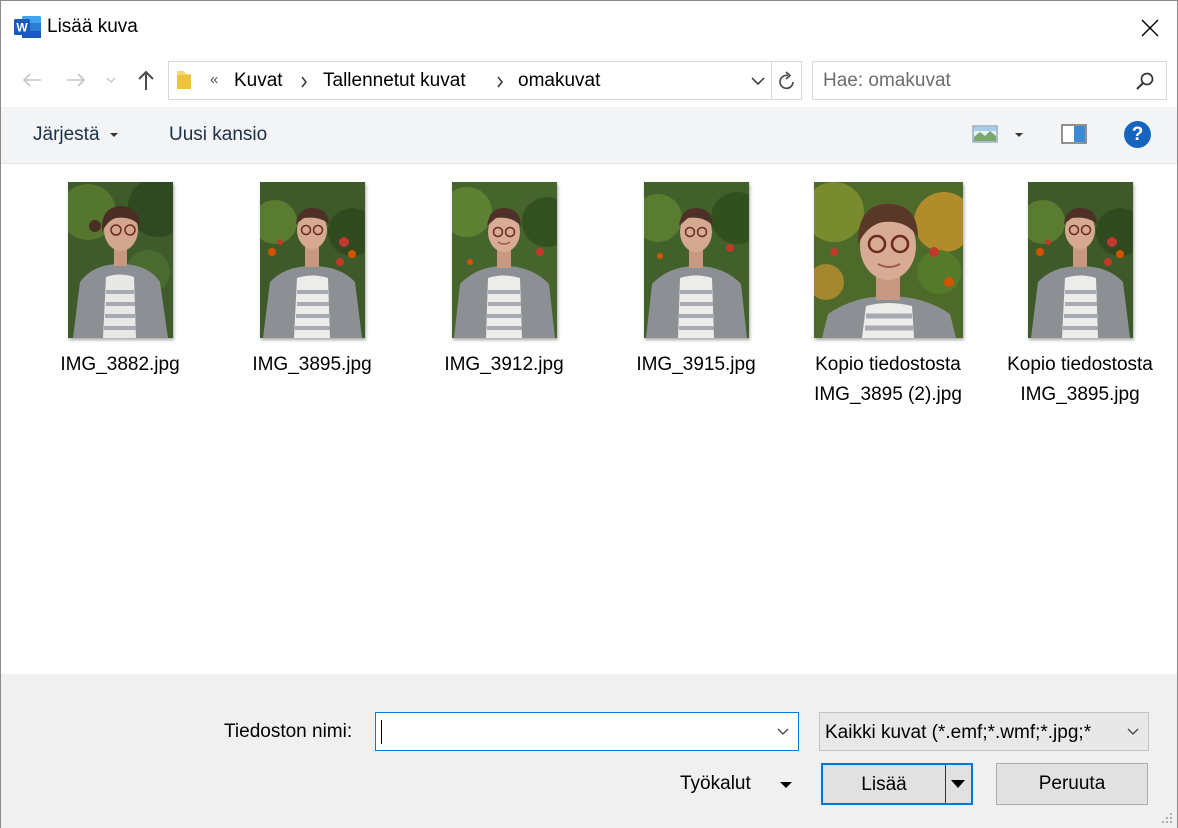 This screenshot has width=1178, height=828. I want to click on file-item: IMG_3915.jpg, so click(696, 281).